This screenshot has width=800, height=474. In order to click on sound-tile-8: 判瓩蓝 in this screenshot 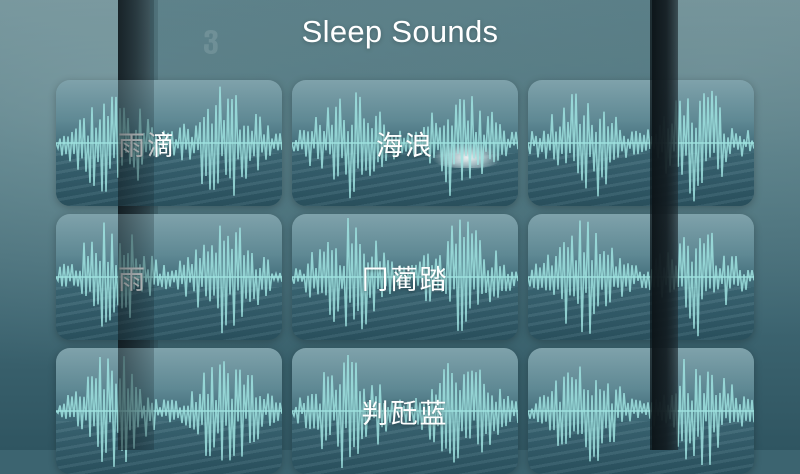, I will do `click(405, 411)`.